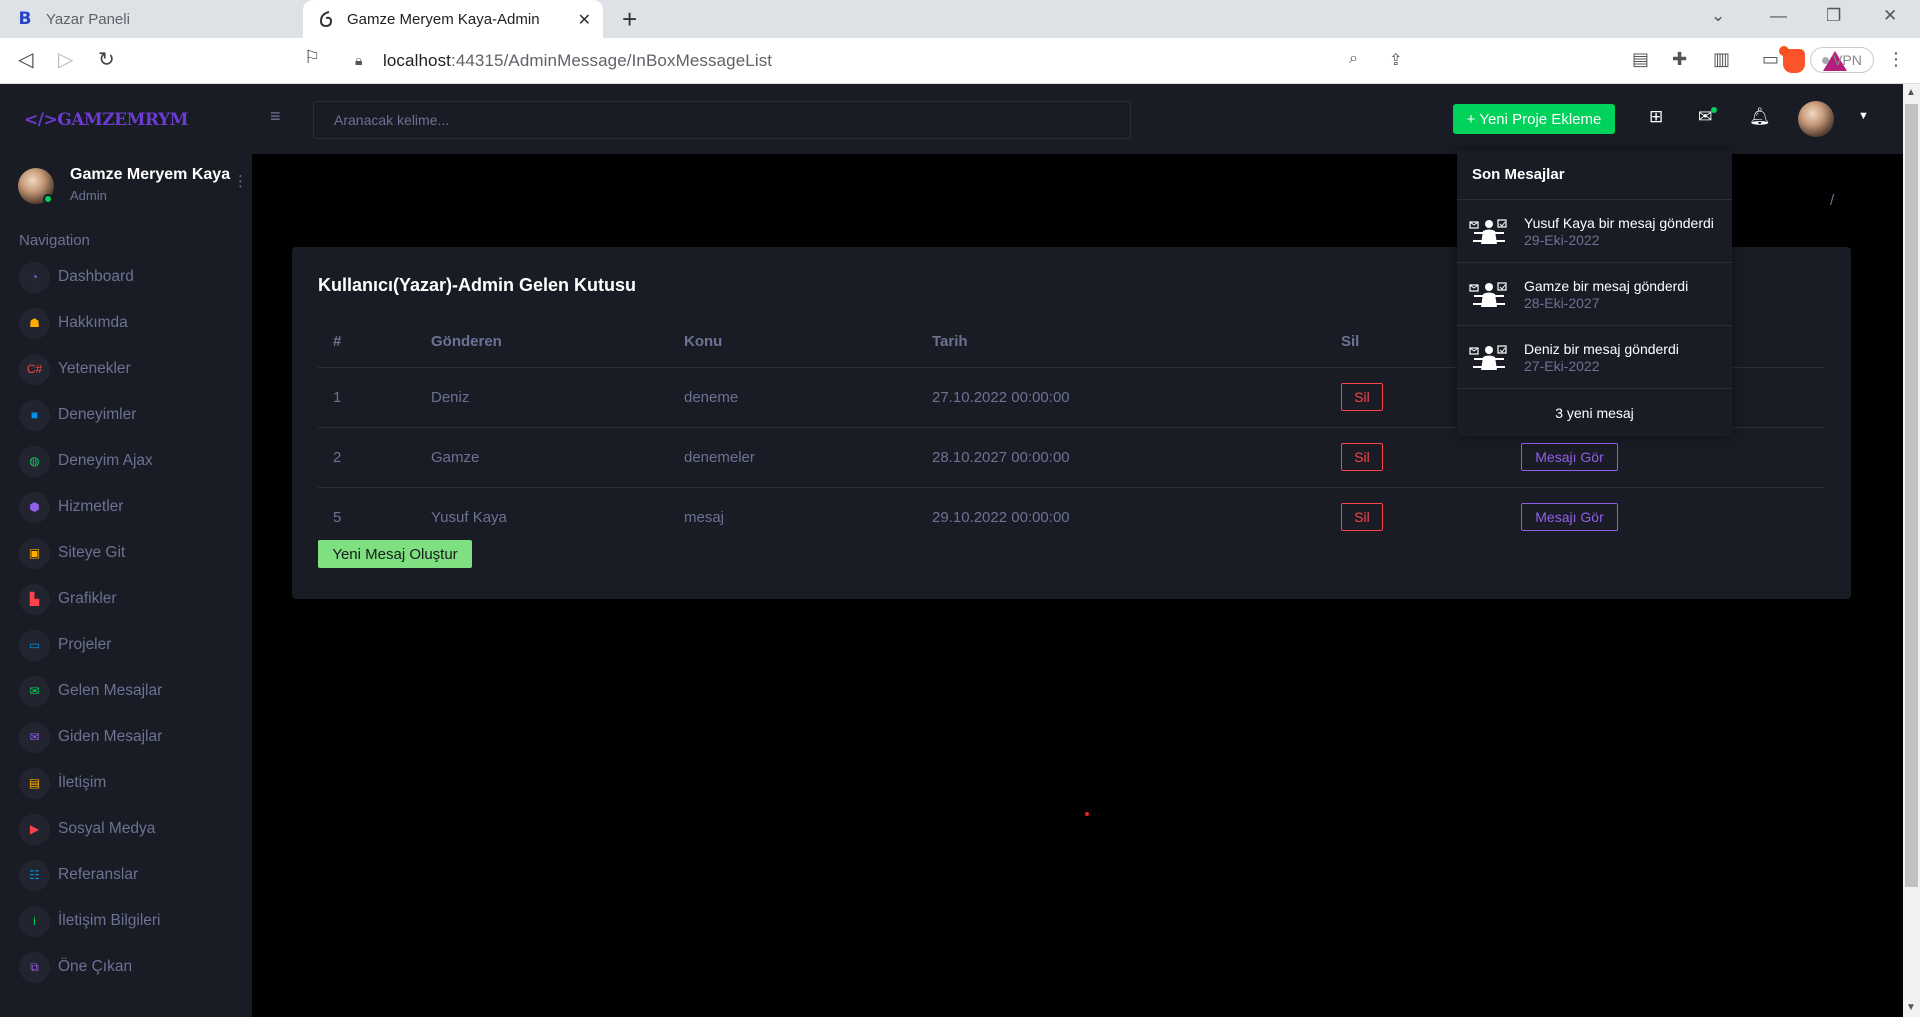 This screenshot has height=1017, width=1920. I want to click on cell-subject: denemeler, so click(793, 457).